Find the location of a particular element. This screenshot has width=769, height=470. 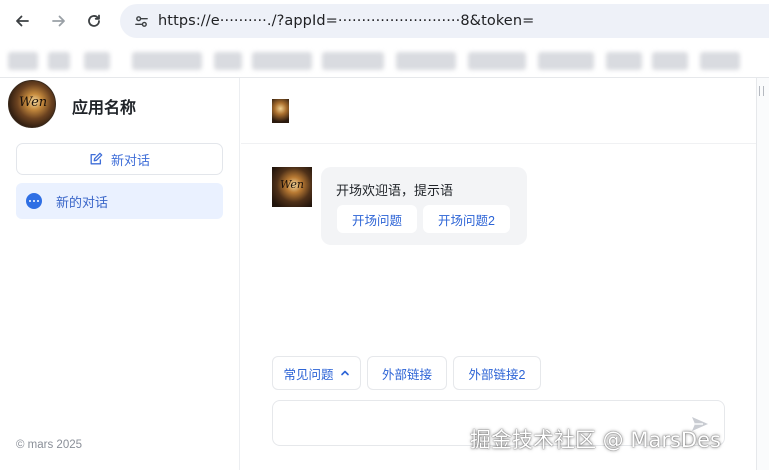

quick-actions: 常见问题 外部链接 外部链接2 is located at coordinates (409, 373).